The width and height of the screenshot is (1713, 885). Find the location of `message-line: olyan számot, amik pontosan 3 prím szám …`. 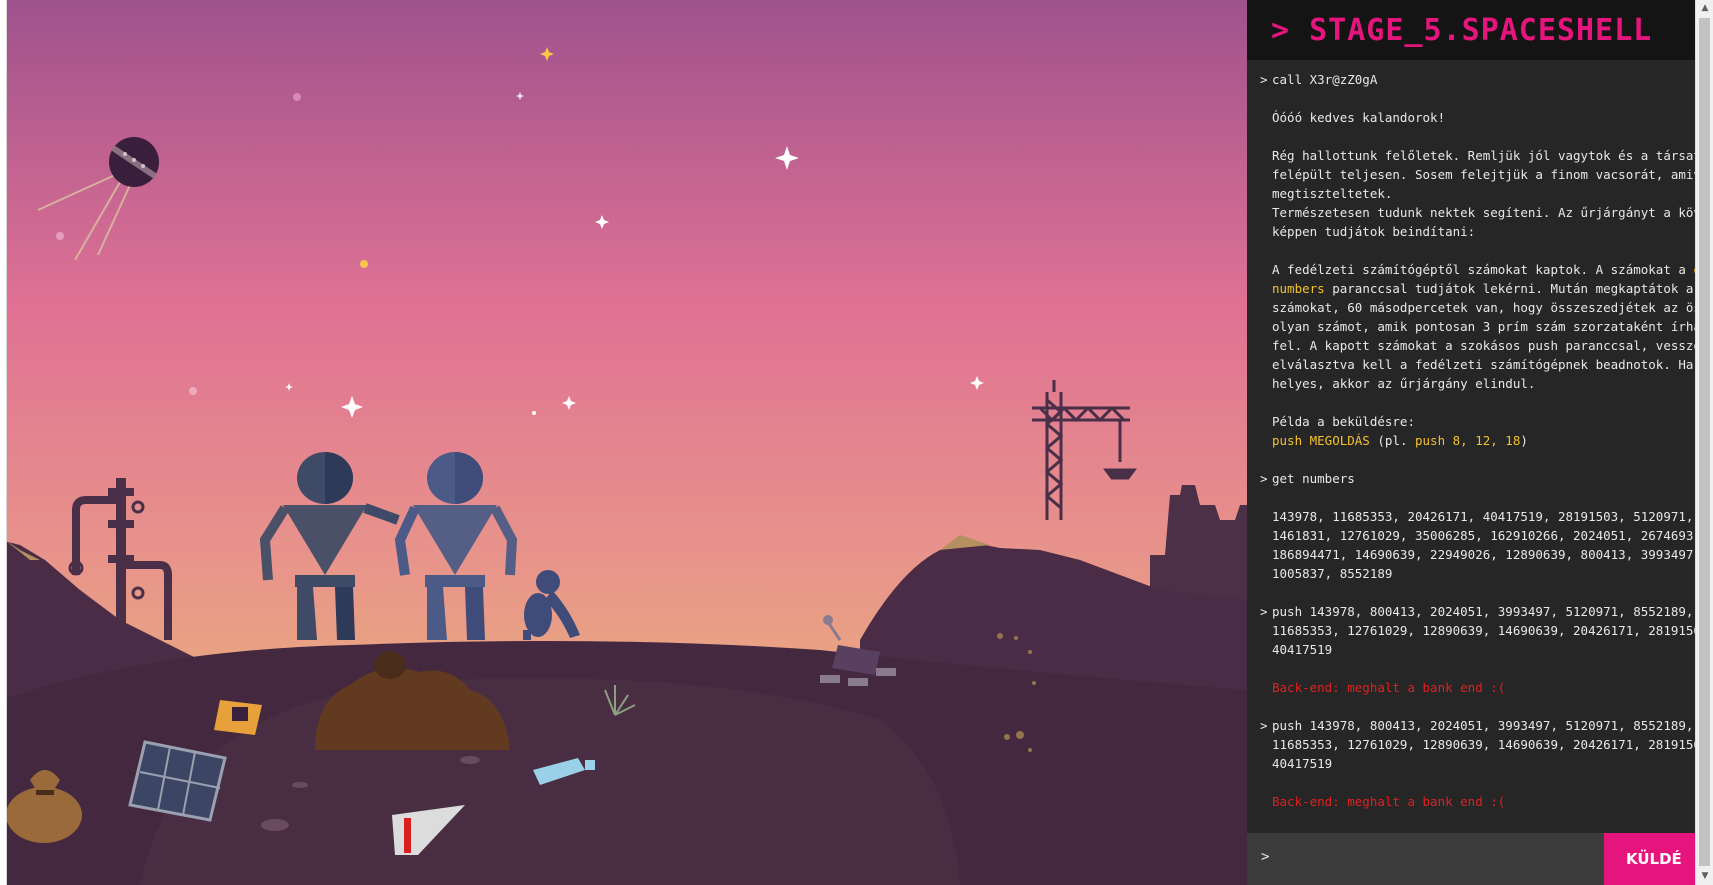

message-line: olyan számot, amik pontosan 3 prím szám … is located at coordinates (1483, 326).